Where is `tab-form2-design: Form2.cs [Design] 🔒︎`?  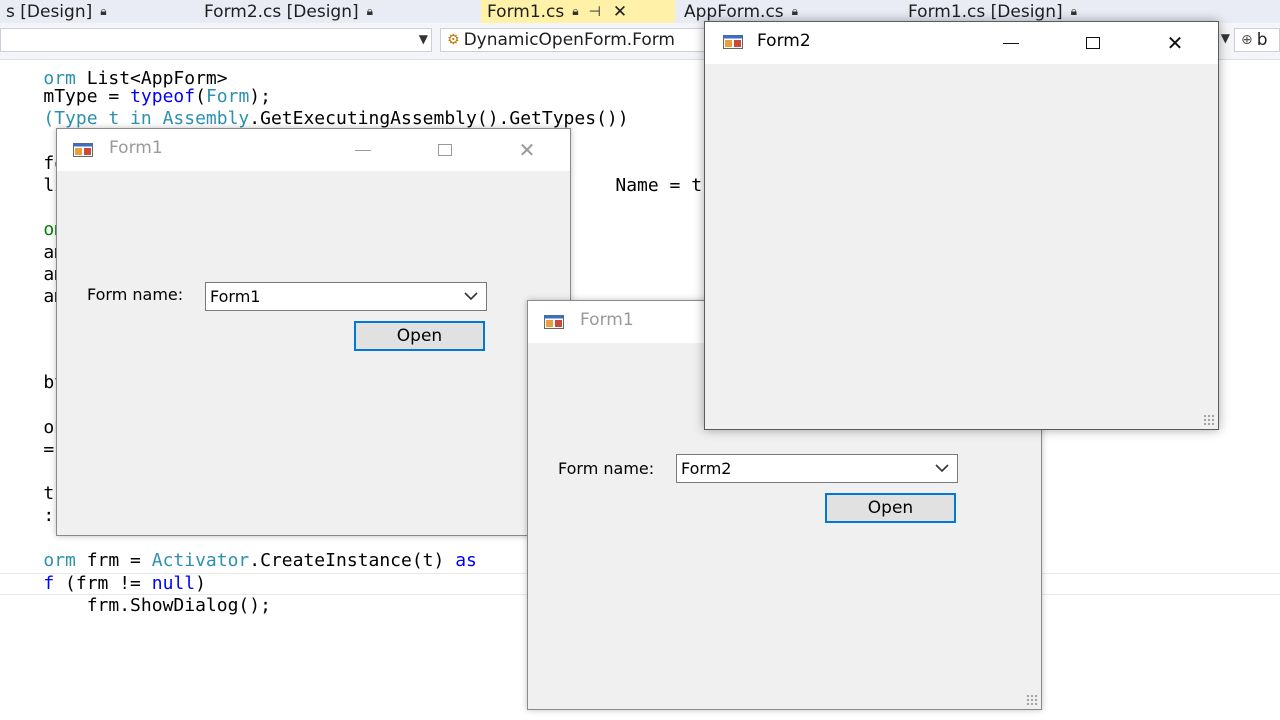
tab-form2-design: Form2.cs [Design] 🔒︎ is located at coordinates (323, 11).